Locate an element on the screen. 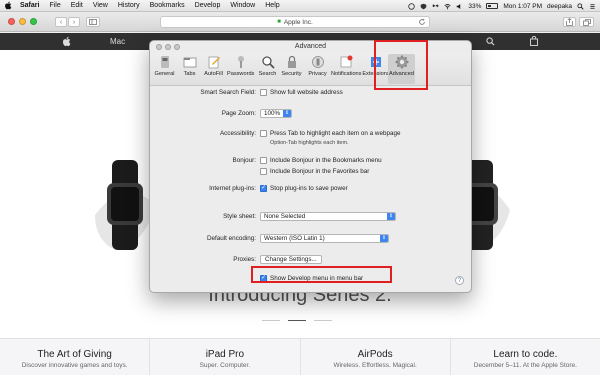 The width and height of the screenshot is (600, 375). sidebar-toggle-button is located at coordinates (93, 22).